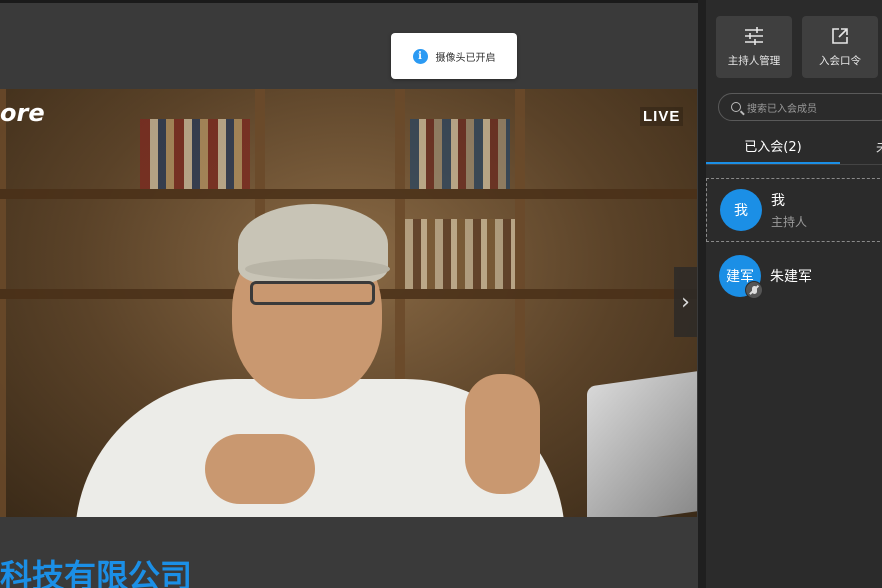 This screenshot has height=588, width=882. What do you see at coordinates (840, 47) in the screenshot?
I see `meeting-password-button: 入会口令` at bounding box center [840, 47].